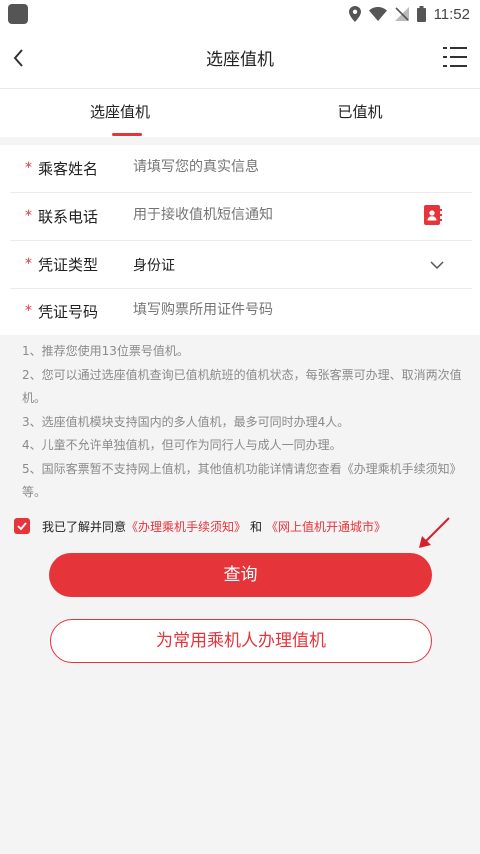 Image resolution: width=480 pixels, height=854 pixels. I want to click on id-type-select: 身份证, so click(273, 265).